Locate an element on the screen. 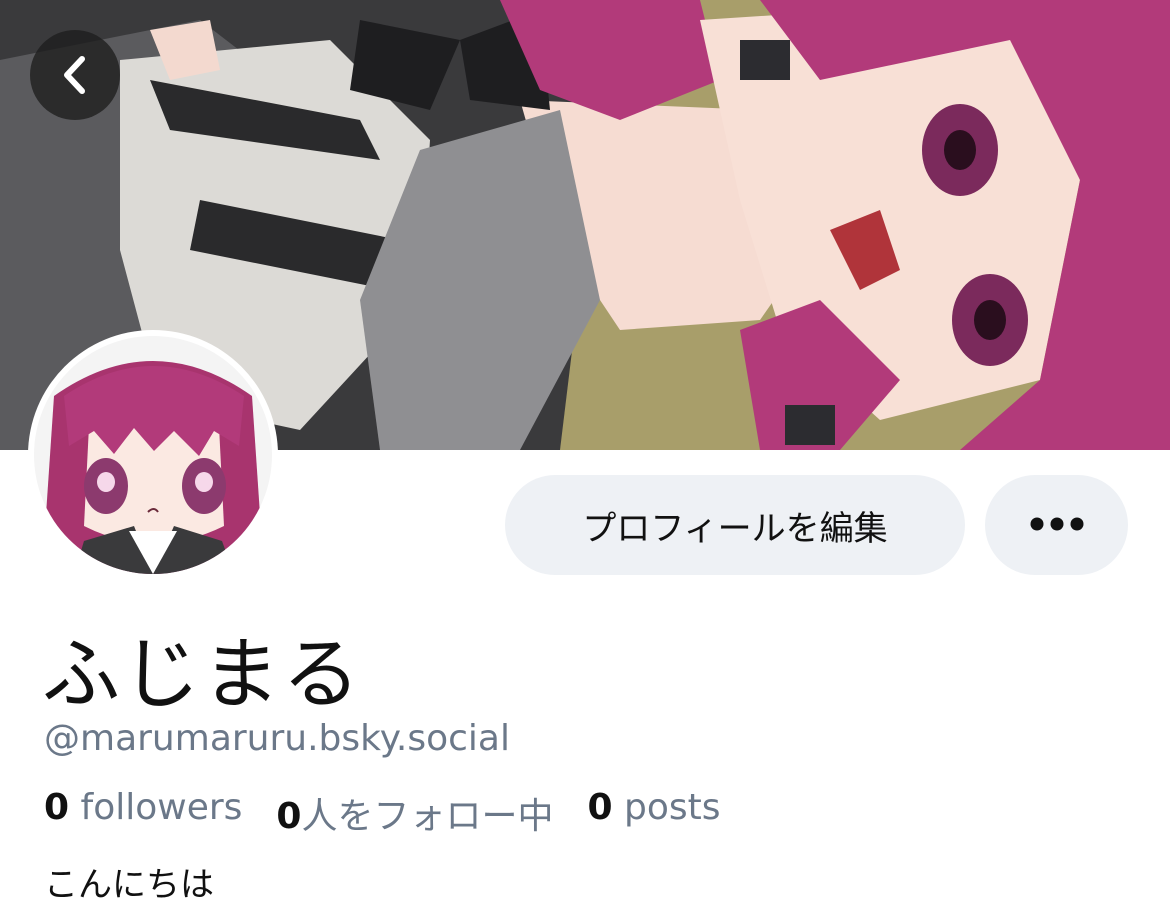 This screenshot has width=1170, height=923. profile-stats: 0 followers 0人をフォロー中 0 posts is located at coordinates (382, 813).